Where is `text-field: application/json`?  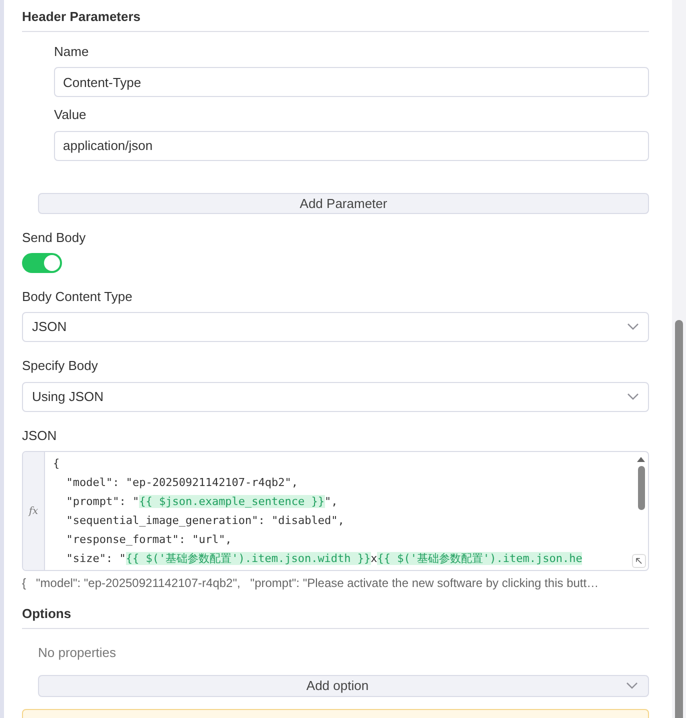 text-field: application/json is located at coordinates (351, 145).